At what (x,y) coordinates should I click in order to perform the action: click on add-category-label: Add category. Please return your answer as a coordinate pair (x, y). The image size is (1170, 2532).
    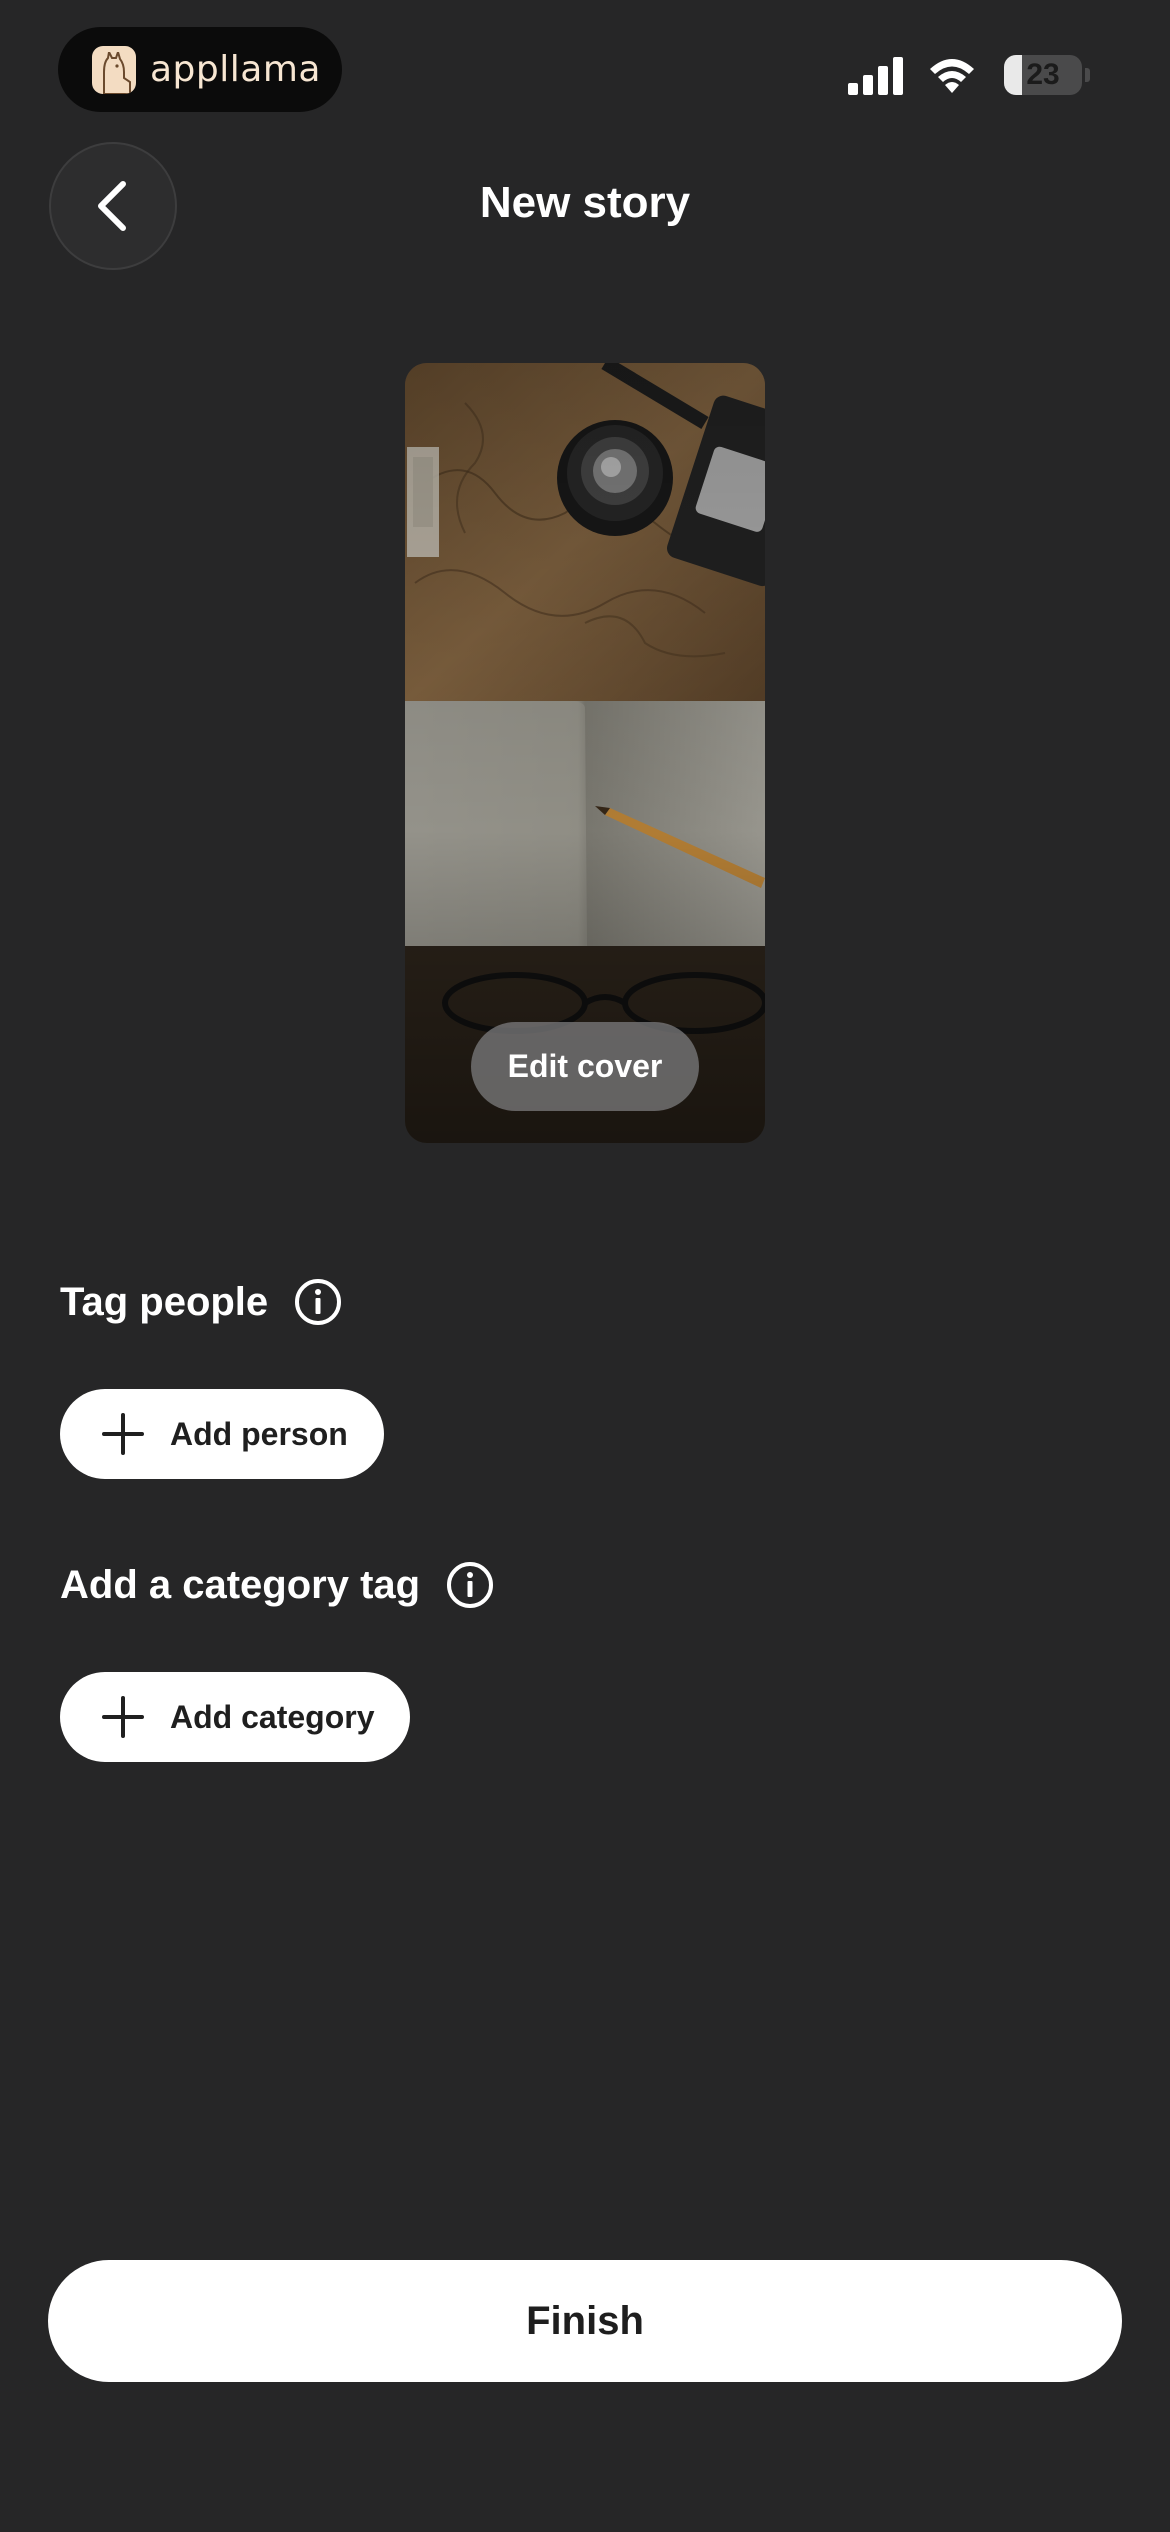
    Looking at the image, I should click on (272, 1716).